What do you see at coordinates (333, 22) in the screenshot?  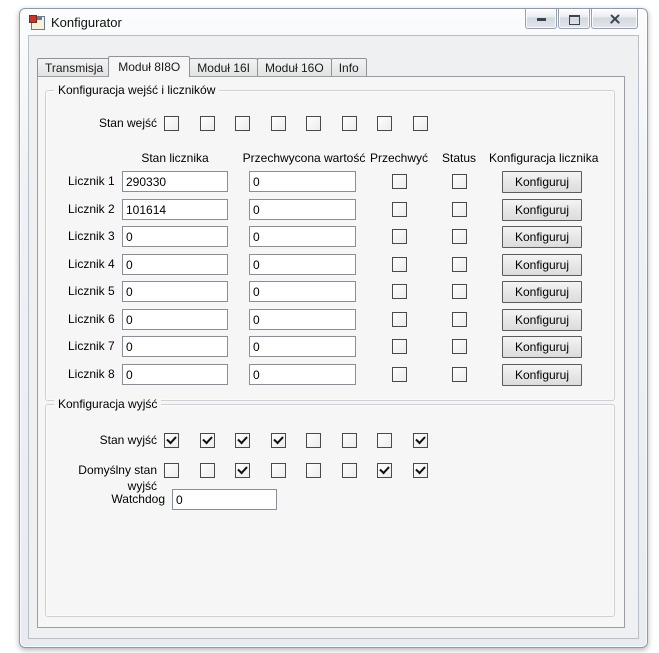 I see `titlebar: Konfigurator` at bounding box center [333, 22].